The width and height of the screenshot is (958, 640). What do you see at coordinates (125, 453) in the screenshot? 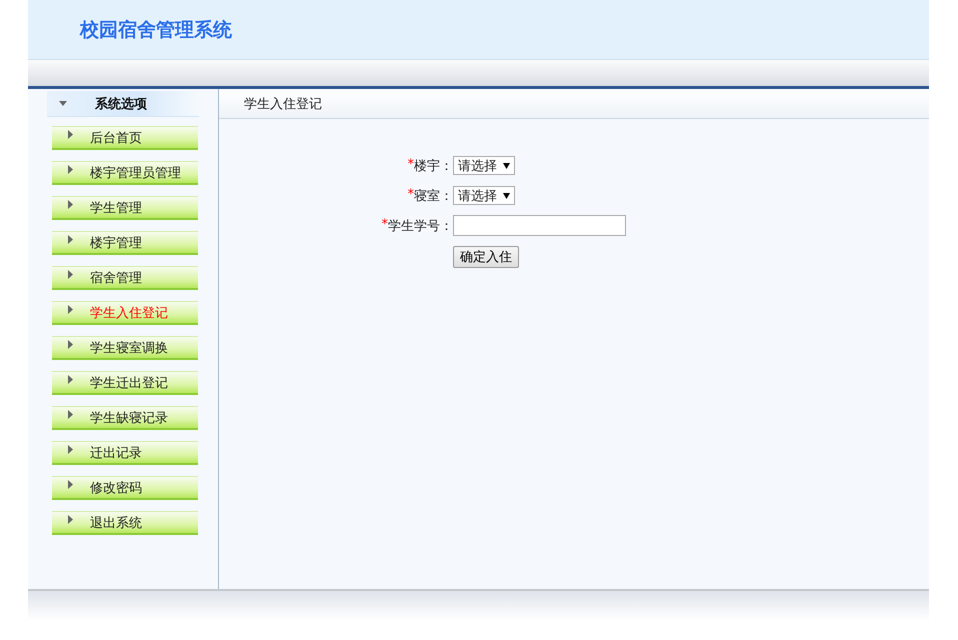
I see `menu-item: 迁出记录` at bounding box center [125, 453].